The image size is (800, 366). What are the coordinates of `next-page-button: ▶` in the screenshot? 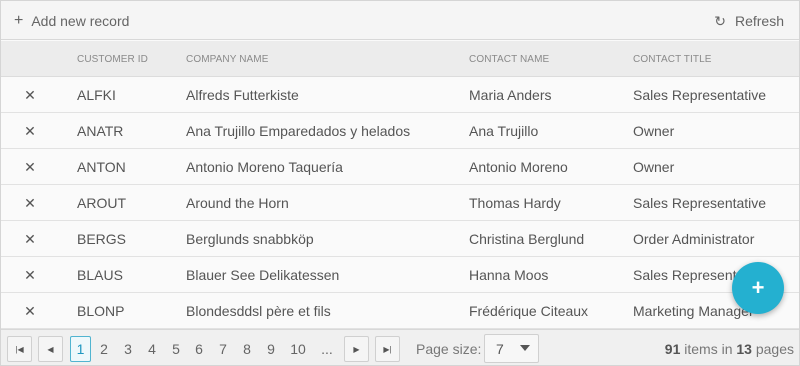 It's located at (356, 349).